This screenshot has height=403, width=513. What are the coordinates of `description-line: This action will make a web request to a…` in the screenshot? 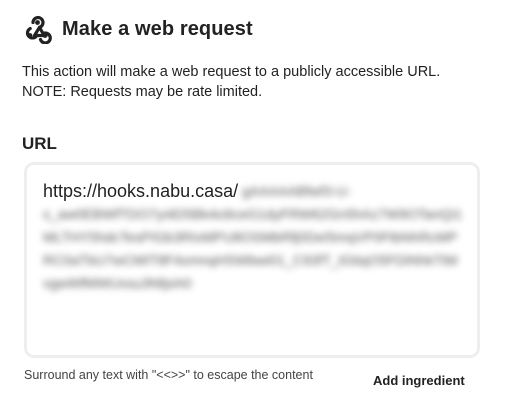 It's located at (231, 72).